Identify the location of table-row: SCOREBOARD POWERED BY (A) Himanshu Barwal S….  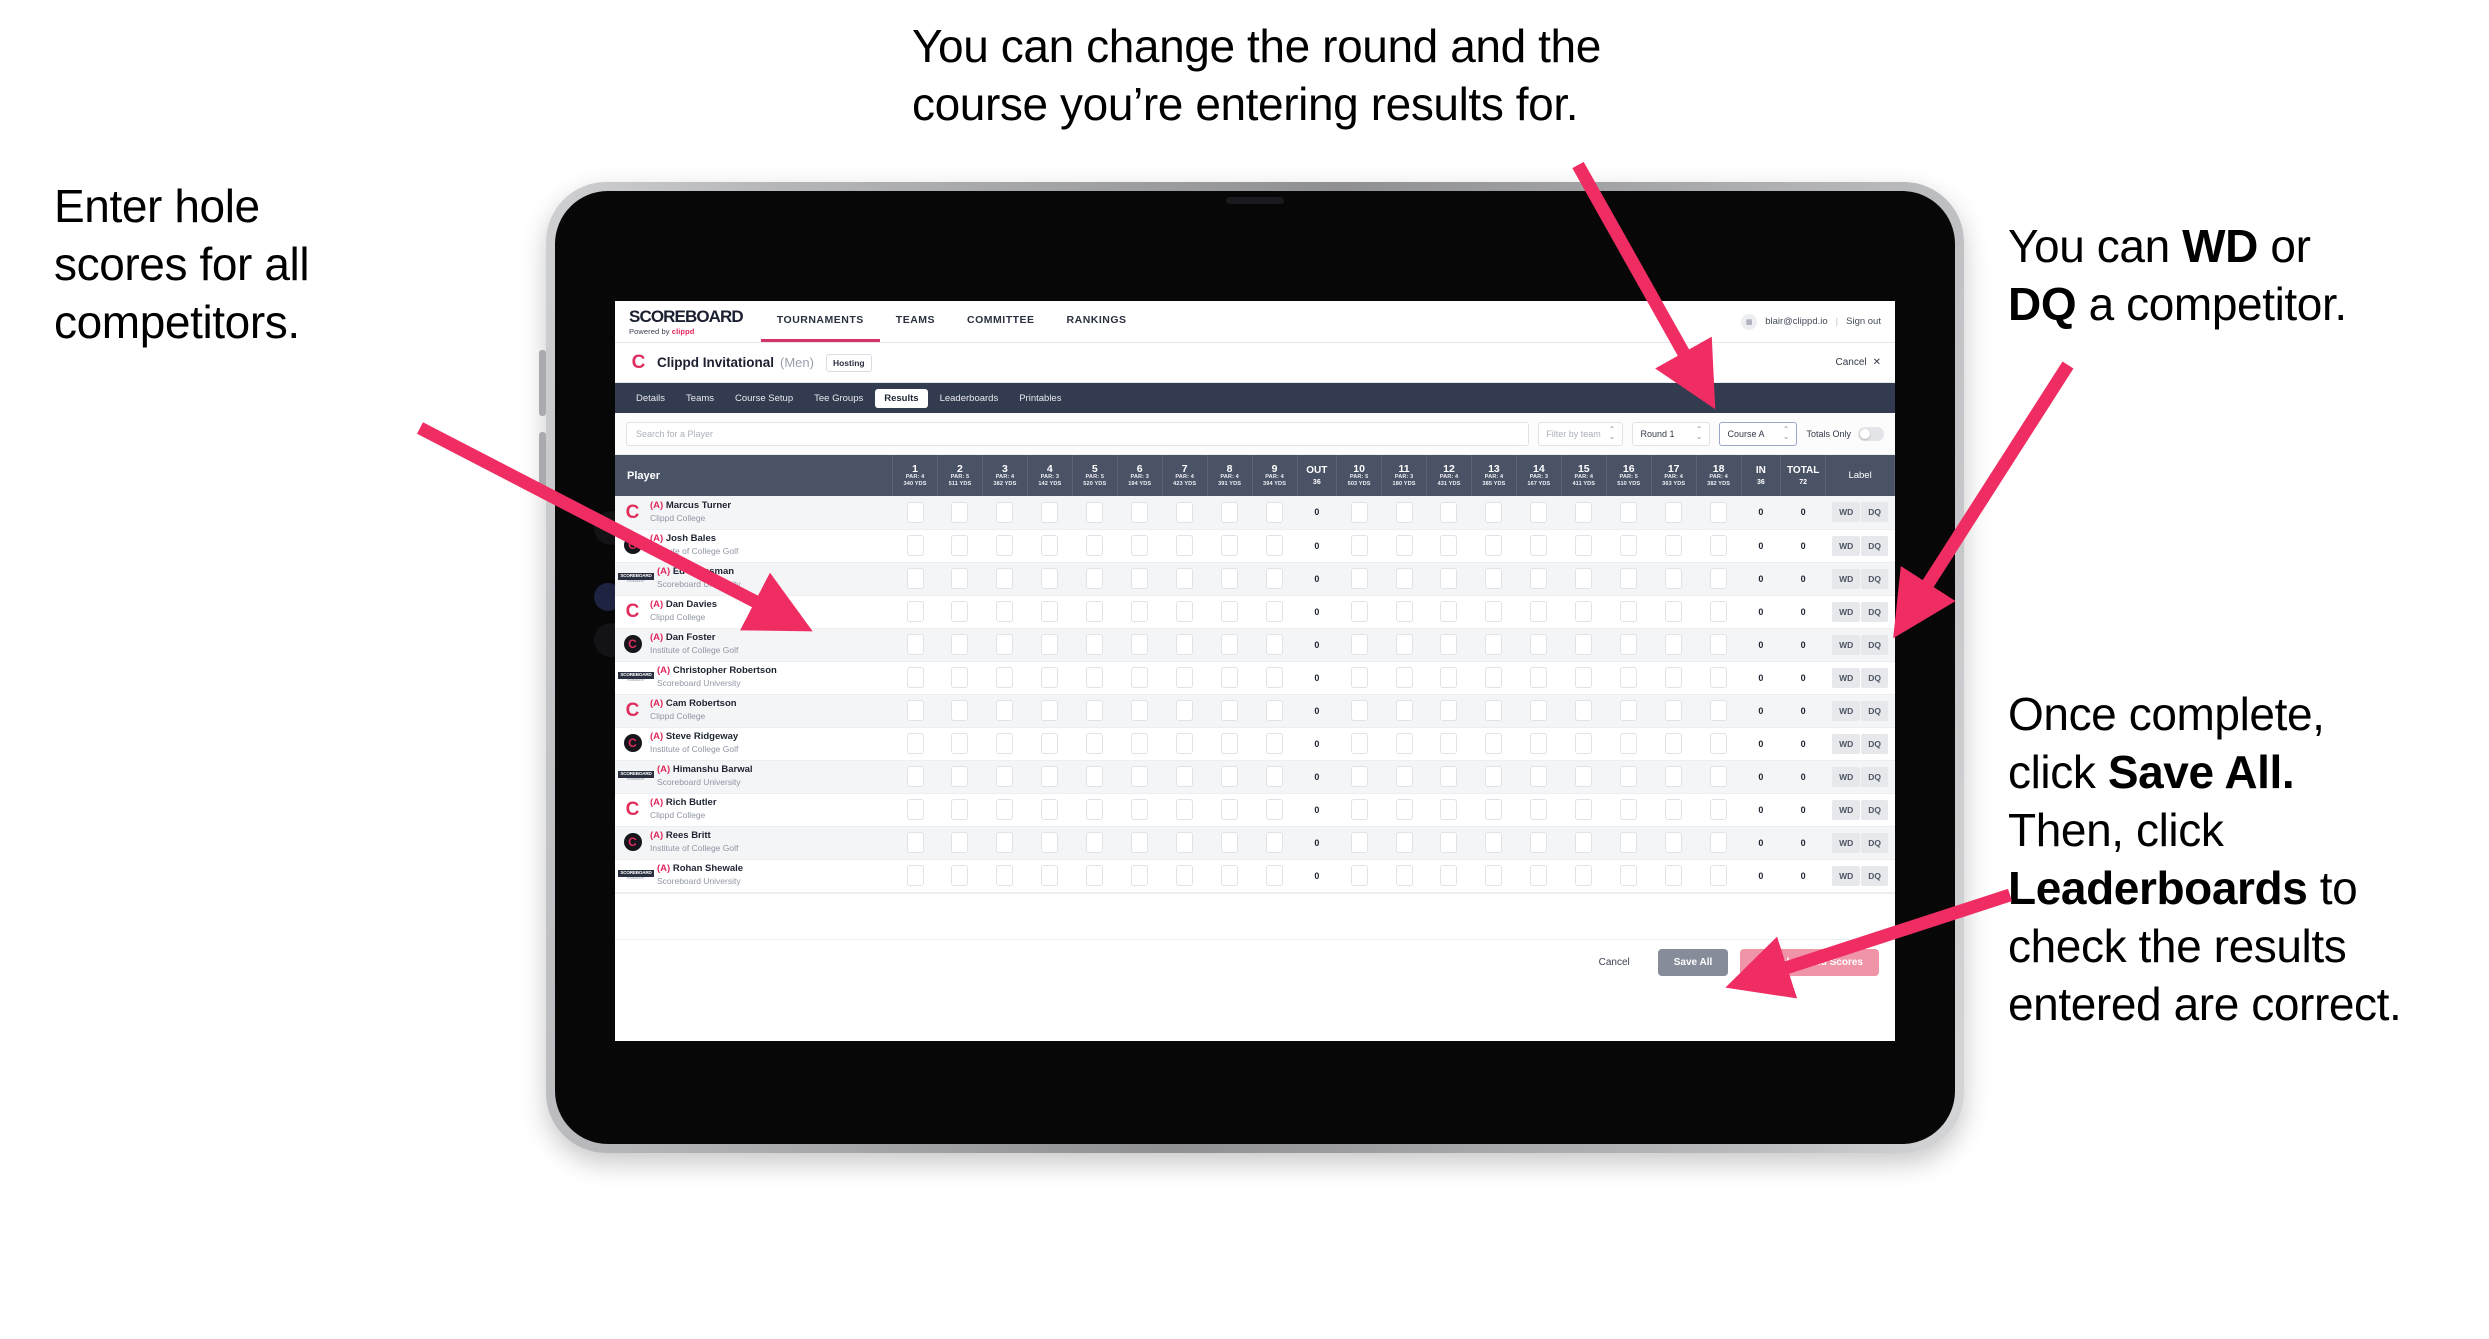
(1255, 777).